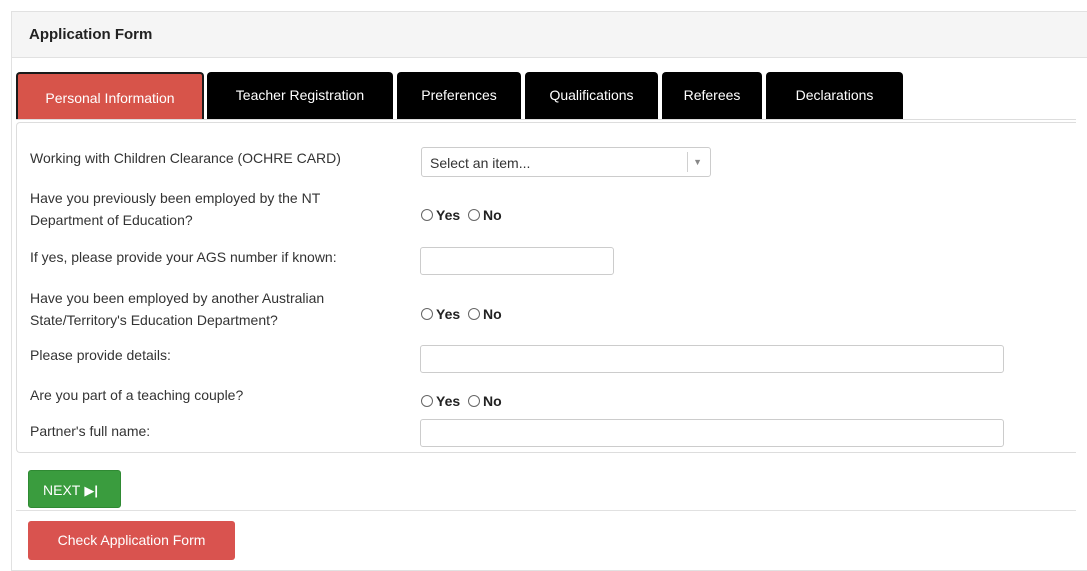 This screenshot has width=1087, height=571. I want to click on tab-divider, so click(546, 119).